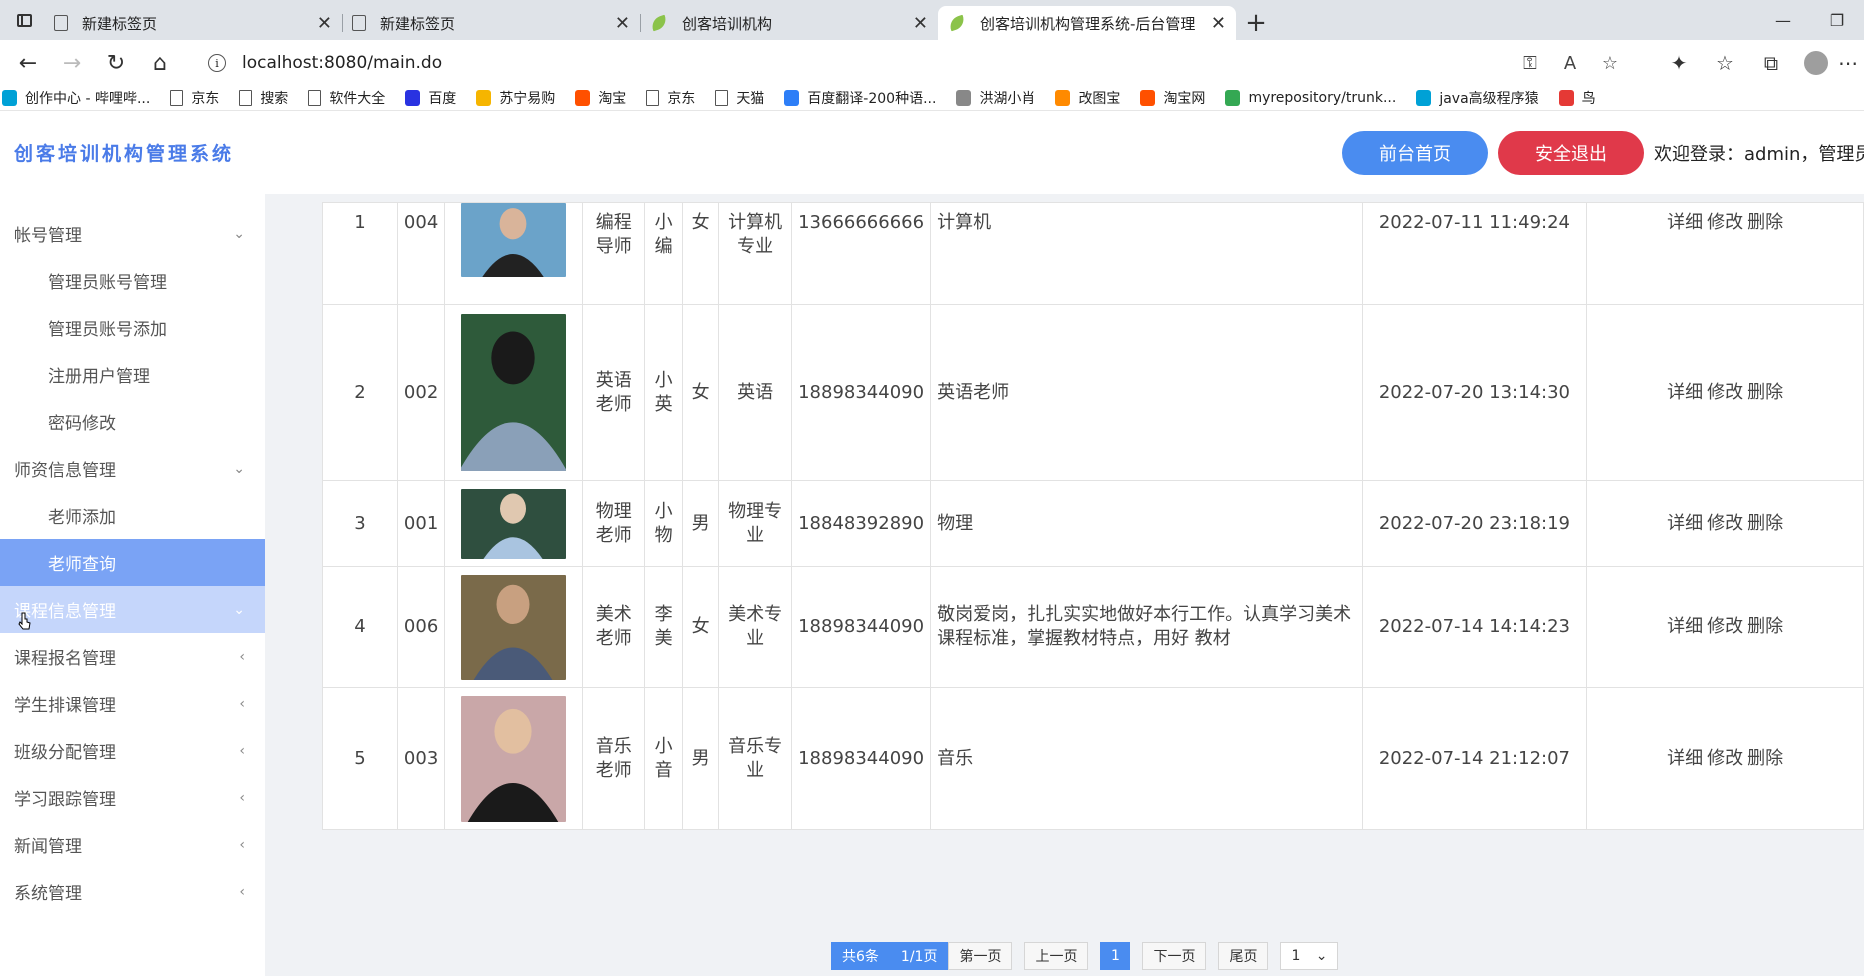  I want to click on prev-page-button: 上一页, so click(1056, 956).